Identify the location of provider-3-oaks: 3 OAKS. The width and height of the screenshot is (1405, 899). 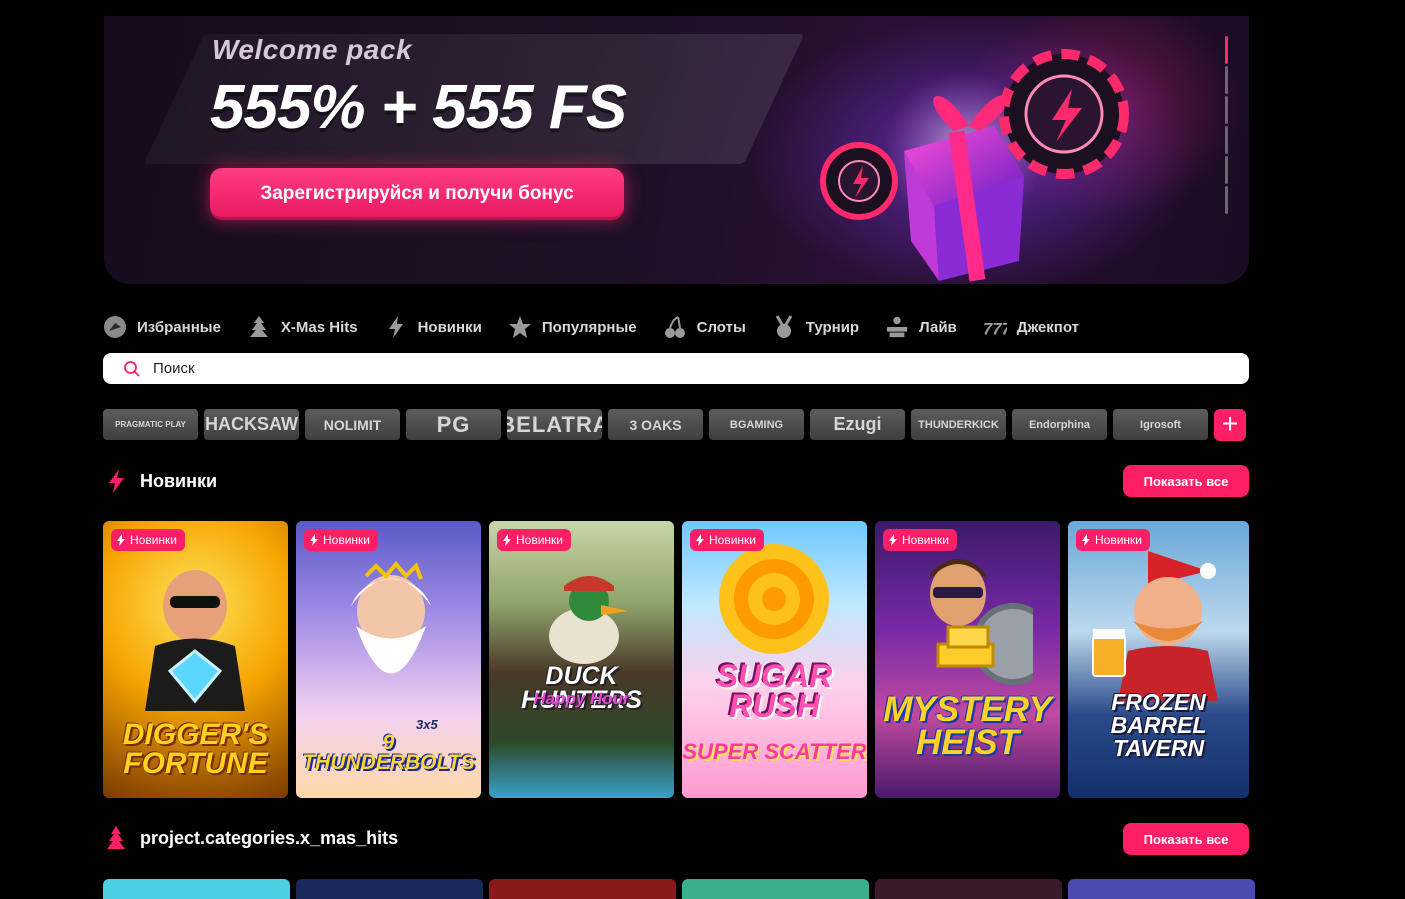
(655, 424).